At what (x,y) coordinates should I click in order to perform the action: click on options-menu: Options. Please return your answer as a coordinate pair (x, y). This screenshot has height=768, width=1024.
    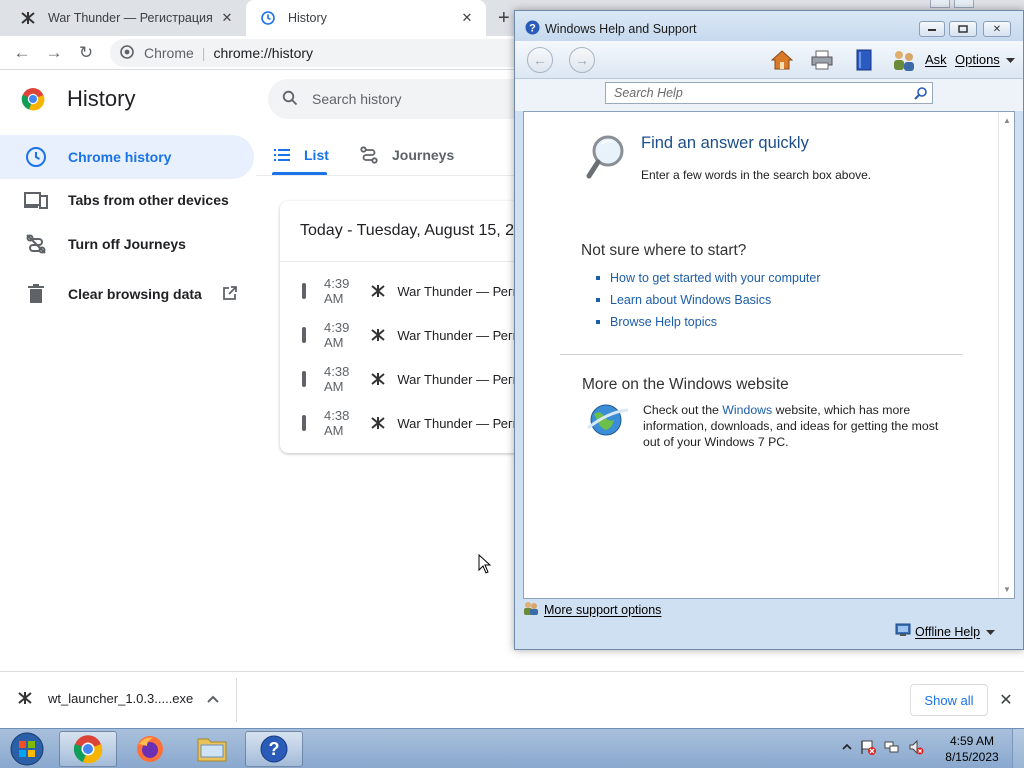
    Looking at the image, I should click on (985, 59).